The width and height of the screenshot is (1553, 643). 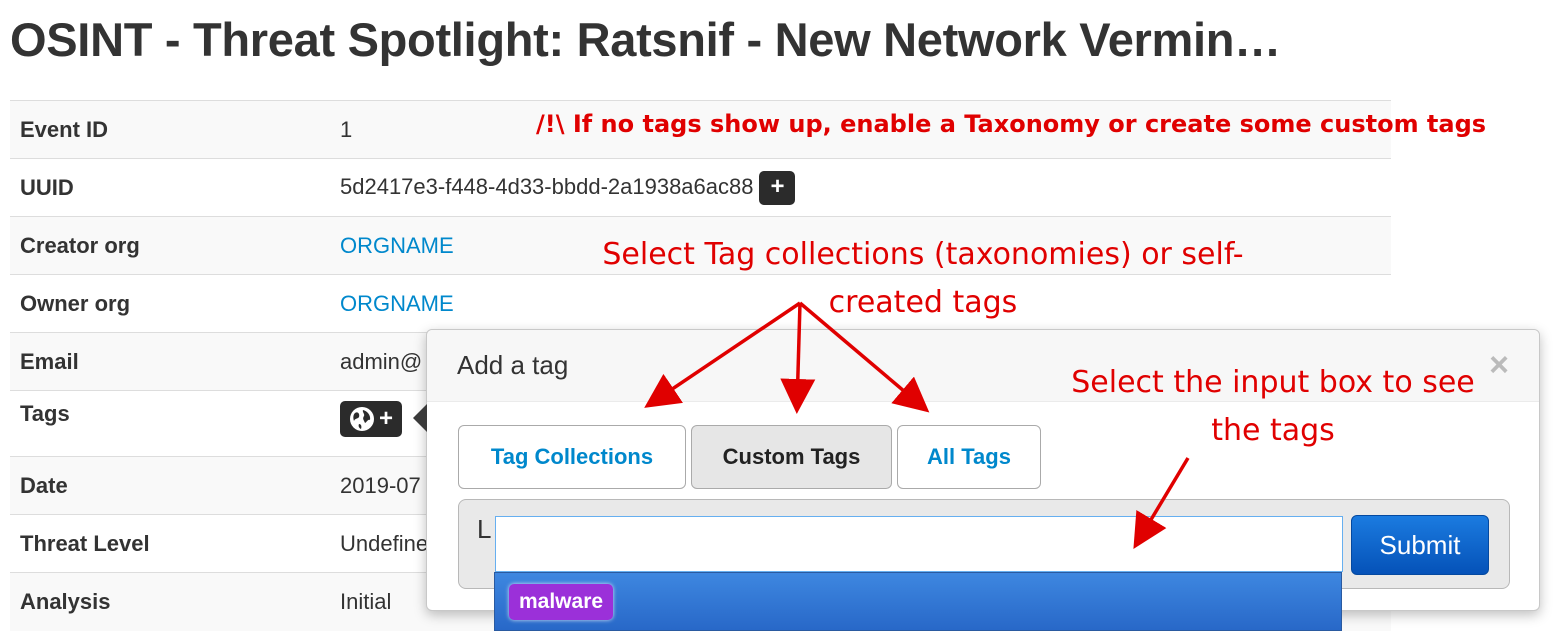 I want to click on row-key: Analysis, so click(x=65, y=601).